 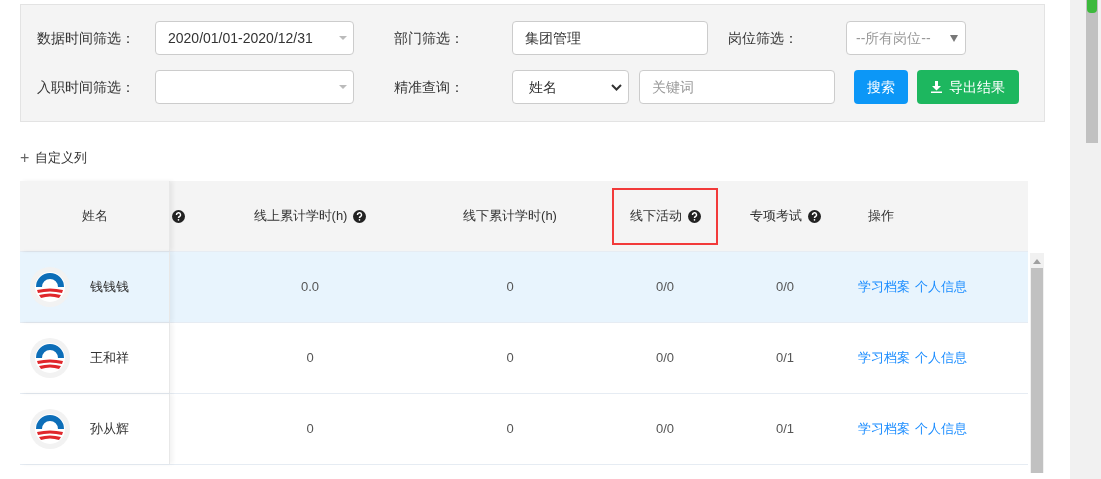 What do you see at coordinates (881, 216) in the screenshot?
I see `column-header: 操作` at bounding box center [881, 216].